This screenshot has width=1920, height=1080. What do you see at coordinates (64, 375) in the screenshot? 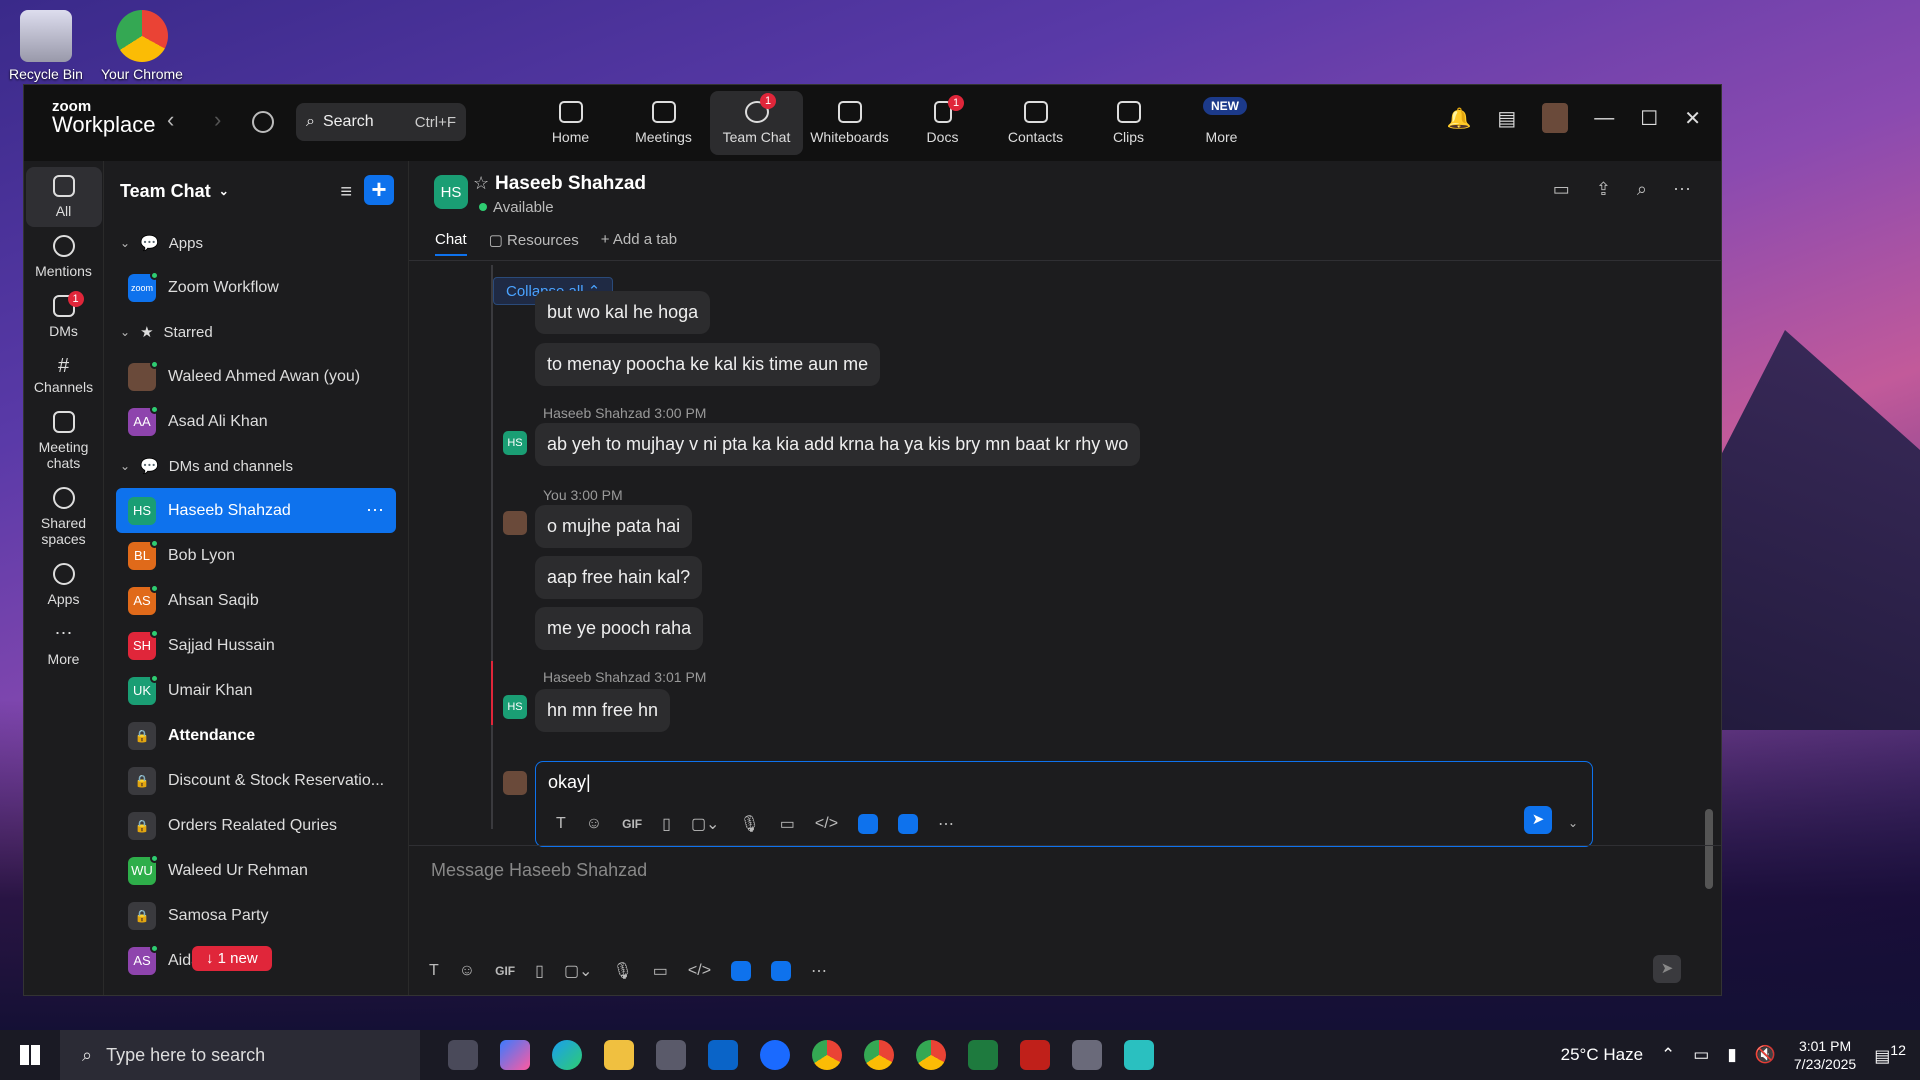
I see `rail-channels: # Channels` at bounding box center [64, 375].